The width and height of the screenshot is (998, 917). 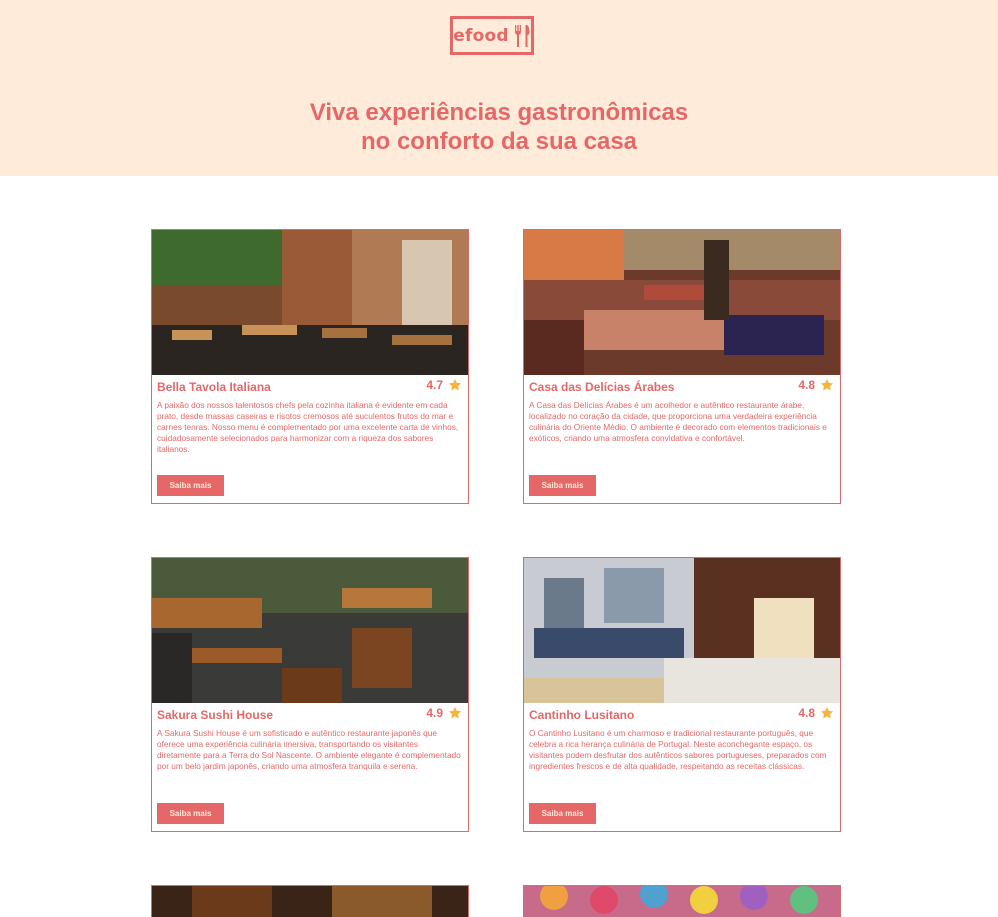 What do you see at coordinates (434, 713) in the screenshot?
I see `rating-value: 4.9` at bounding box center [434, 713].